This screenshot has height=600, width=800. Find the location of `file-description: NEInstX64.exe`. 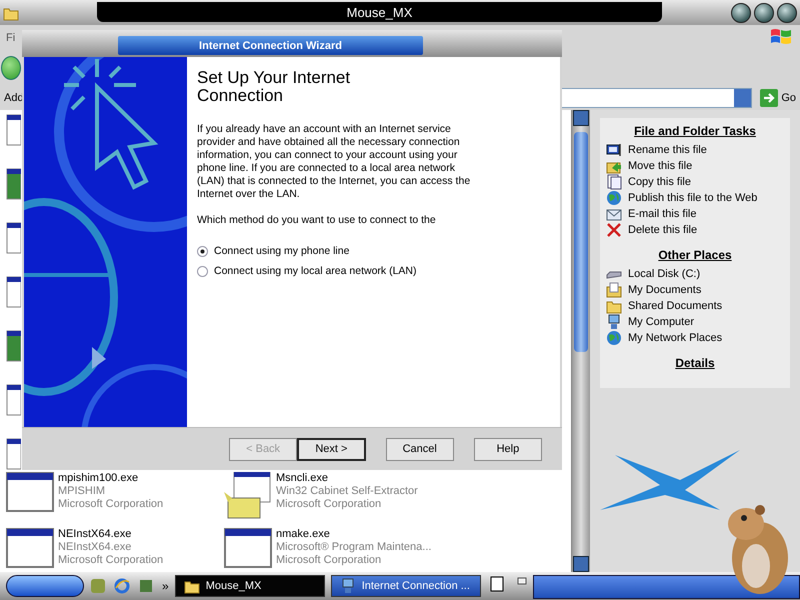

file-description: NEInstX64.exe is located at coordinates (95, 547).